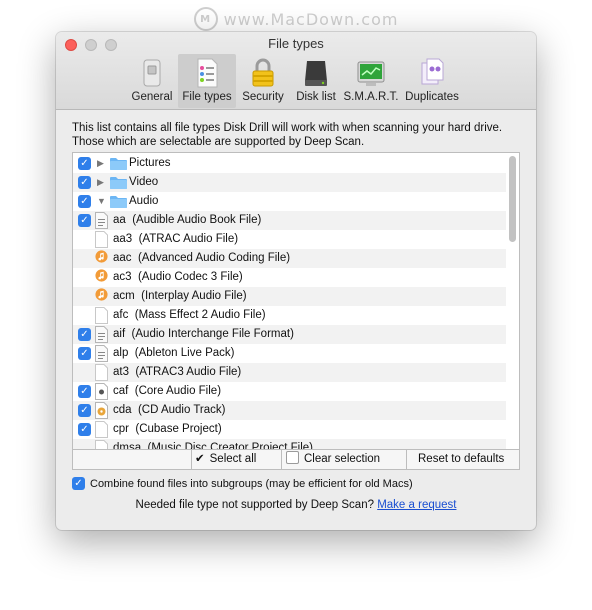  I want to click on tab-smart: S.M.A.R.T., so click(371, 81).